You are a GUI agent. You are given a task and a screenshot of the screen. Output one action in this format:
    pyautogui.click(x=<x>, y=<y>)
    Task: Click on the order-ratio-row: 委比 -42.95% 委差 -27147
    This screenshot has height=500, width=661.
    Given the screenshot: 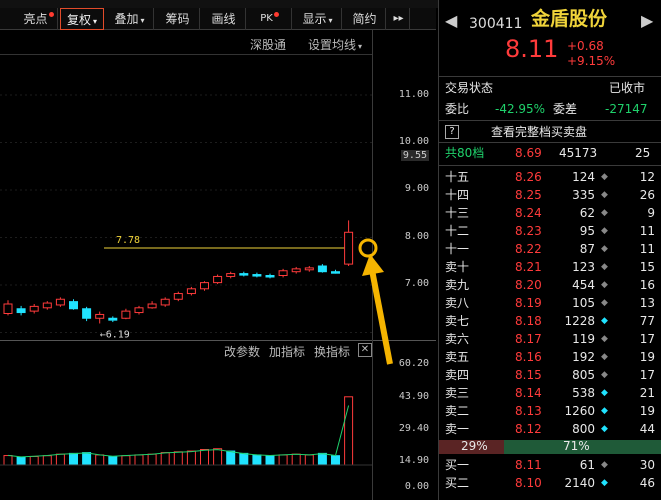 What is the action you would take?
    pyautogui.click(x=550, y=109)
    